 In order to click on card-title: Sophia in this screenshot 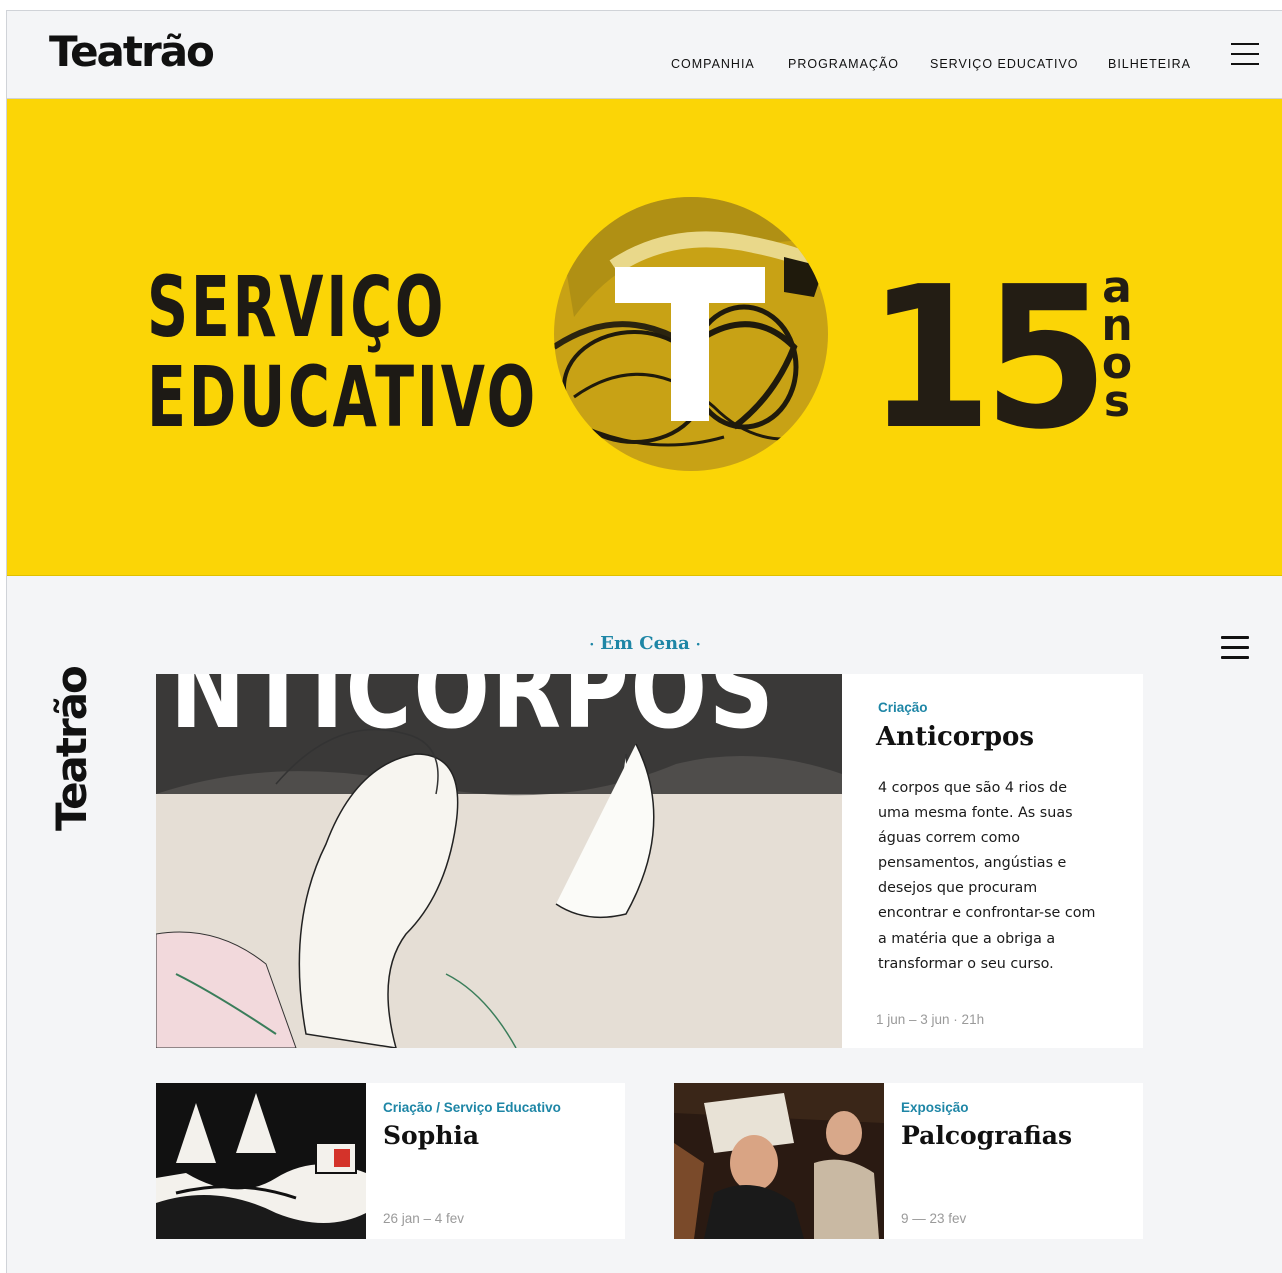, I will do `click(431, 1135)`.